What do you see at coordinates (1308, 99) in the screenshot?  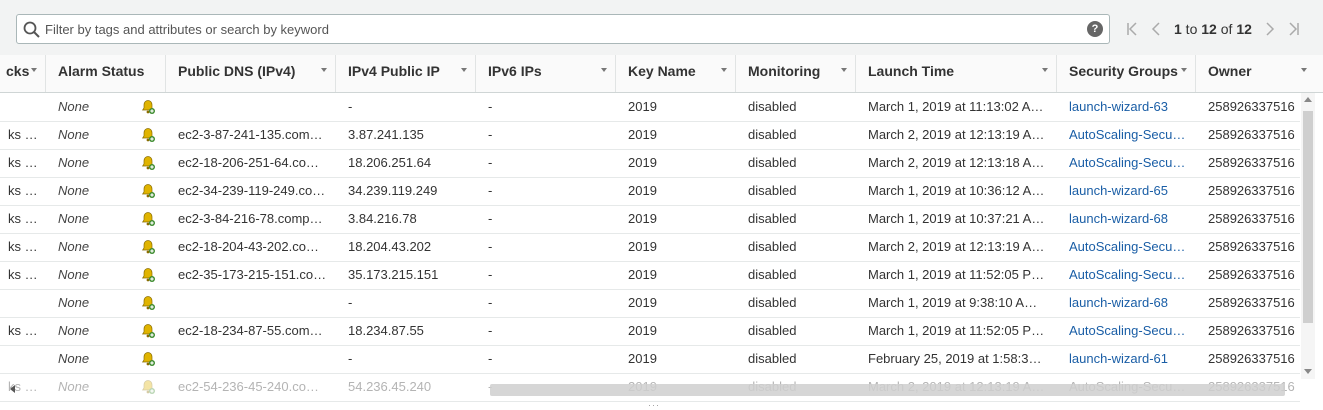 I see `scroll-up-icon` at bounding box center [1308, 99].